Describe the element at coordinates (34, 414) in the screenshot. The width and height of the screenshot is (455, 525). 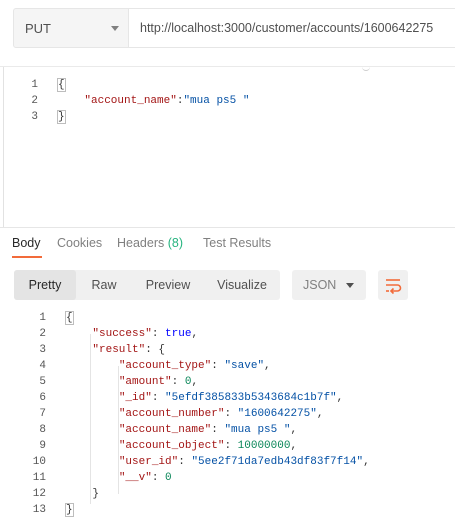
I see `response-line-numbers: 1 2 3 4 5 6 7 8 9 10 11 12 13` at that location.